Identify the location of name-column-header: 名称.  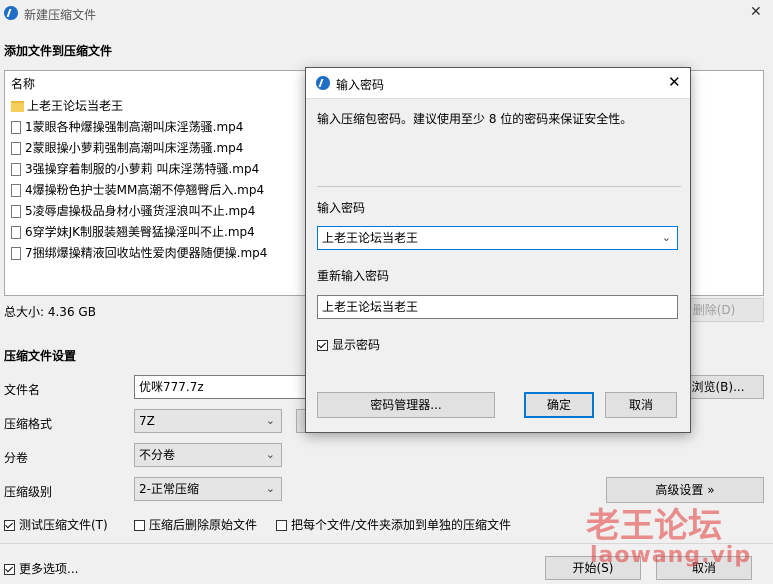
(23, 83).